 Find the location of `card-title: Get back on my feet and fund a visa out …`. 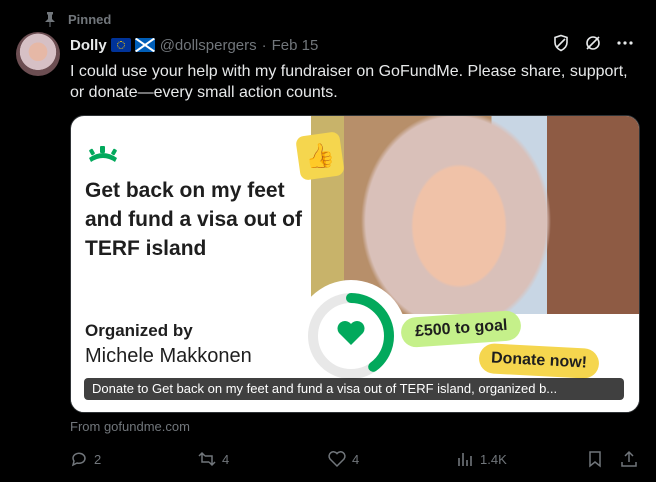

card-title: Get back on my feet and fund a visa out … is located at coordinates (194, 219).